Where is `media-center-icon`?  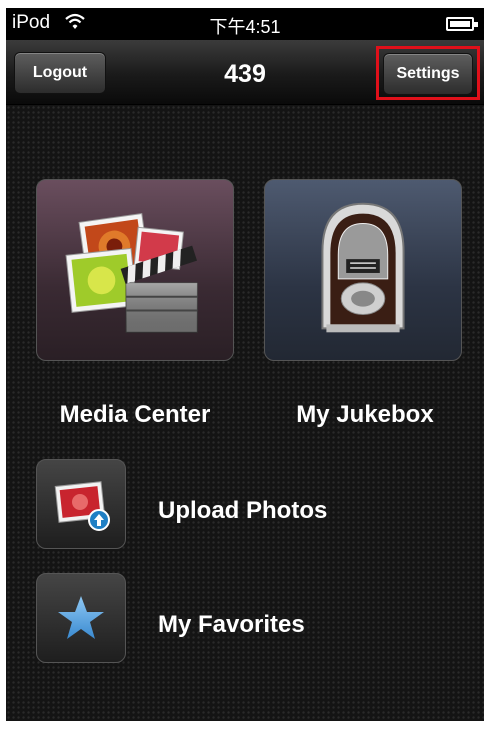 media-center-icon is located at coordinates (131, 273).